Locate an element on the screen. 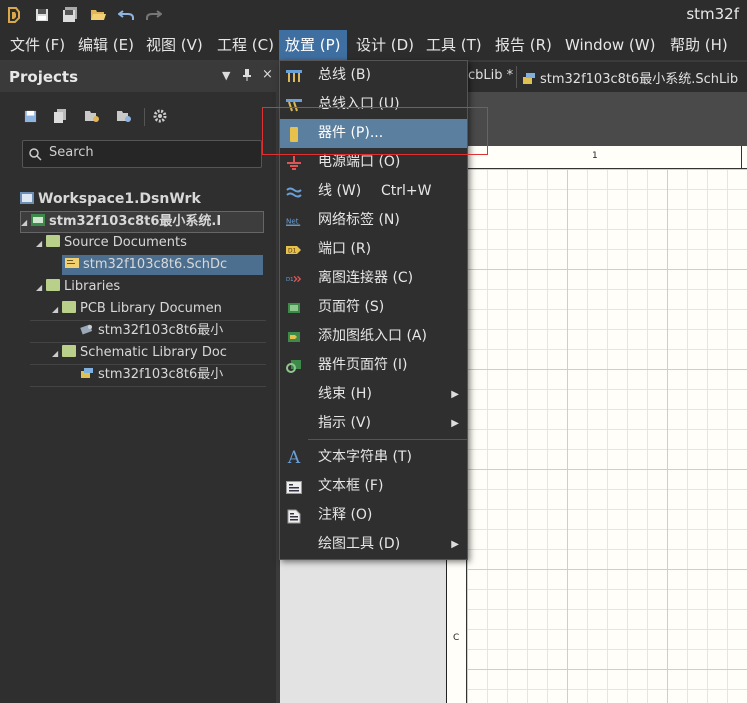 The height and width of the screenshot is (703, 747). workspace-icon is located at coordinates (27, 197).